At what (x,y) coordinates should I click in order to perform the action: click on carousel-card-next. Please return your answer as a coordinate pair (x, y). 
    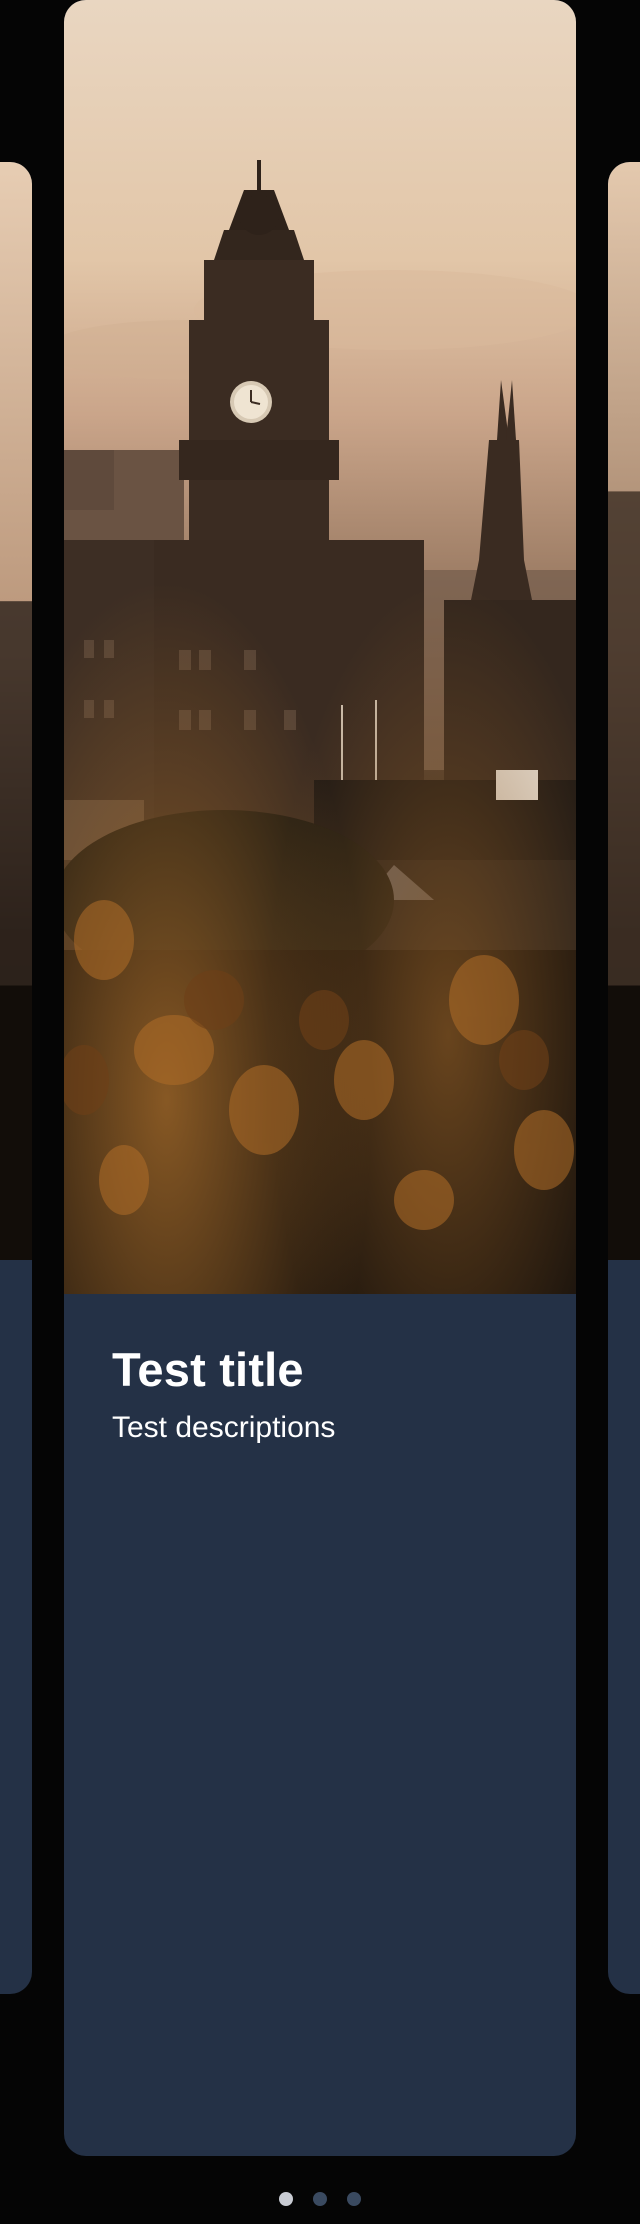
    Looking at the image, I should click on (624, 1078).